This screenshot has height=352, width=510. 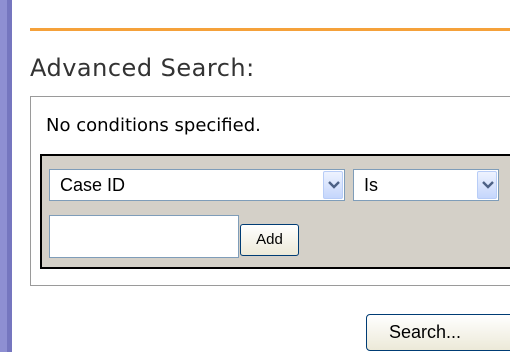 What do you see at coordinates (144, 236) in the screenshot?
I see `condition-value-input` at bounding box center [144, 236].